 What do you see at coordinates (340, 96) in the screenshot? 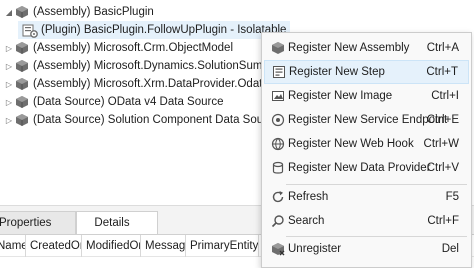
I see `menu-item-label: Register New Image` at bounding box center [340, 96].